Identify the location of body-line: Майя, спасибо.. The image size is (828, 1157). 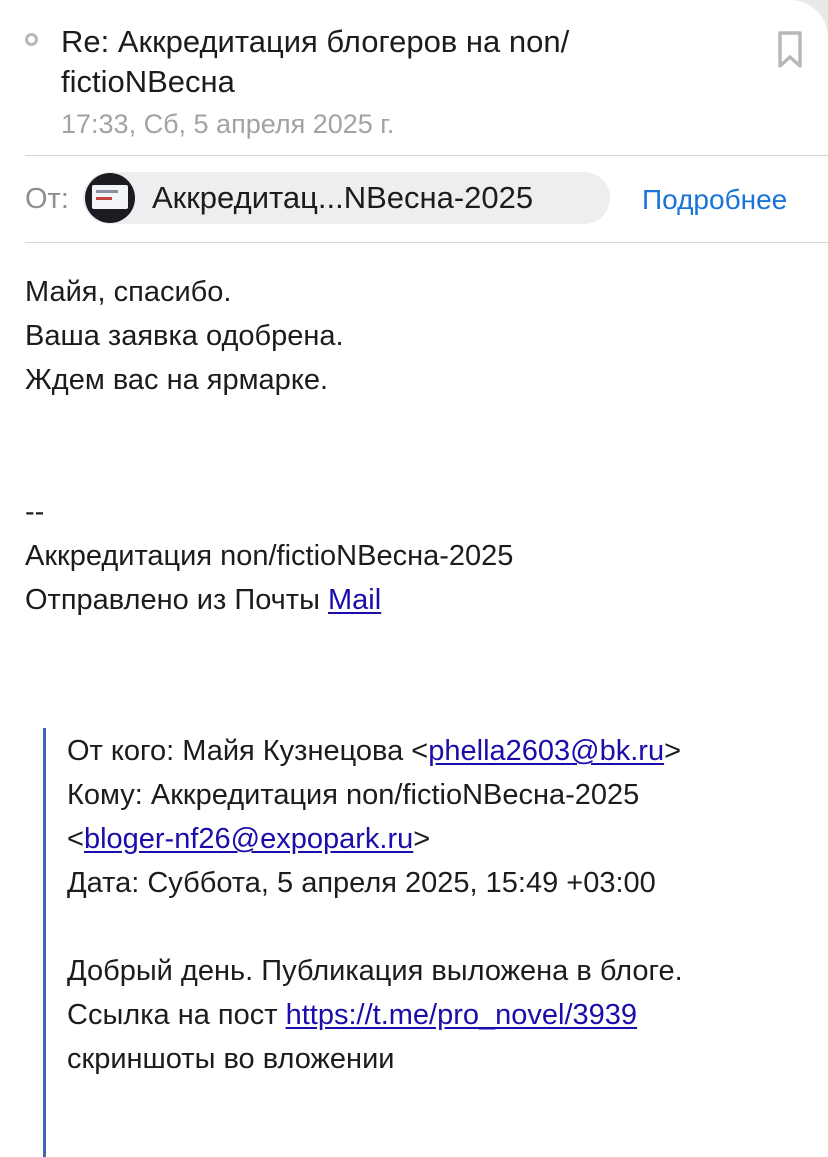
(128, 292).